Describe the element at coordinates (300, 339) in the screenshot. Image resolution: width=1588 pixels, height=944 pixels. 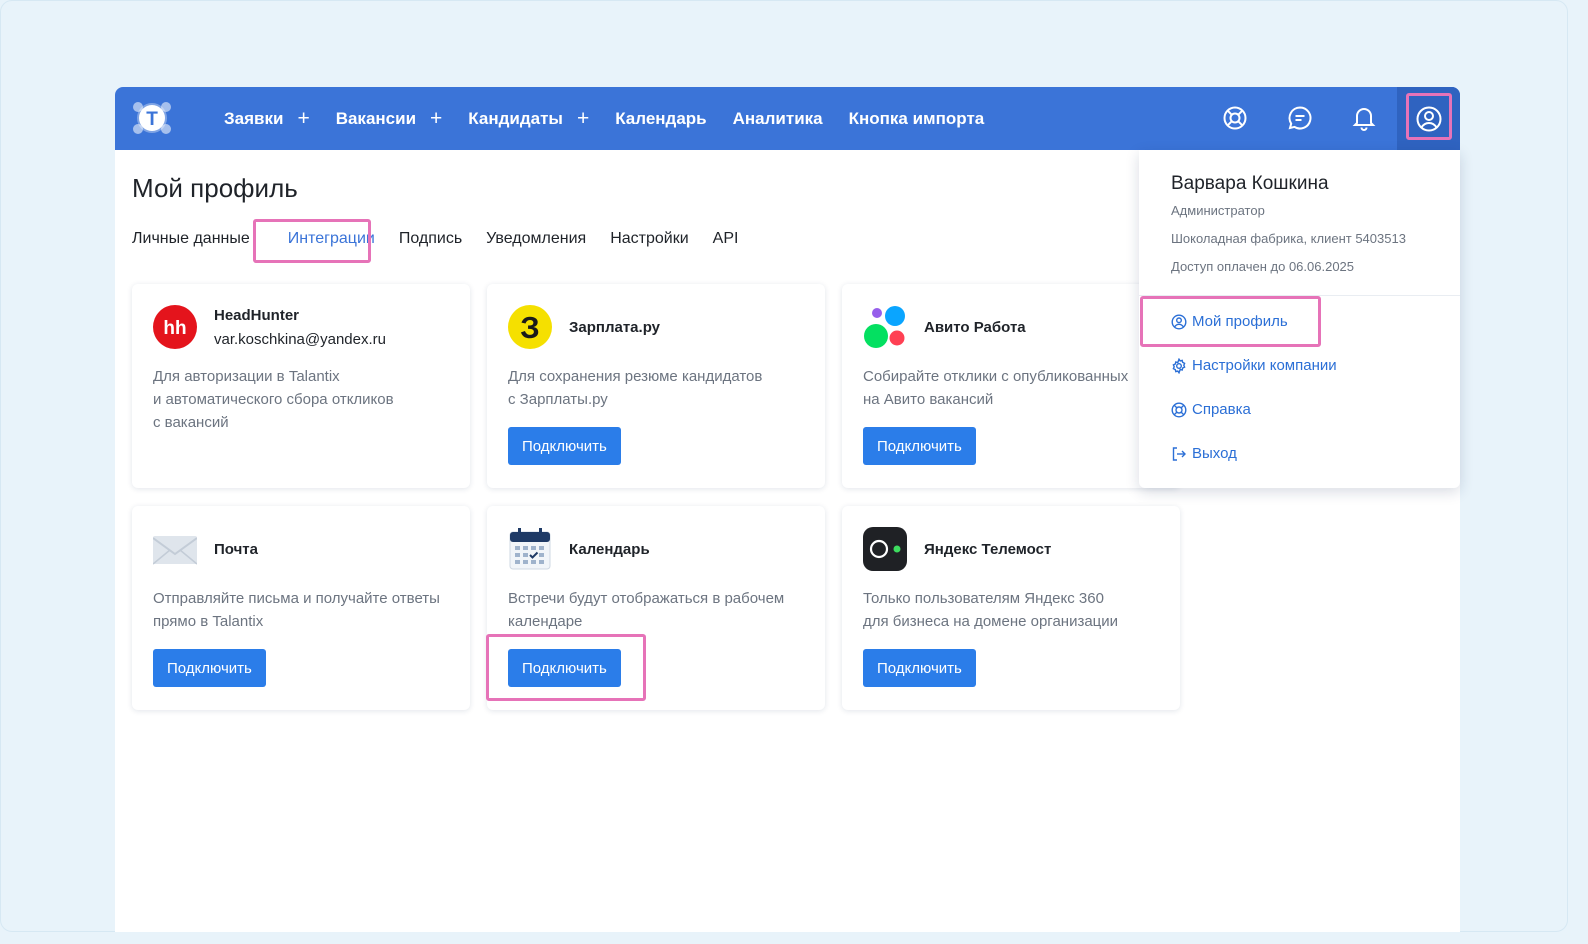
I see `integration-account-email: var.koschkina@yandex.ru` at that location.